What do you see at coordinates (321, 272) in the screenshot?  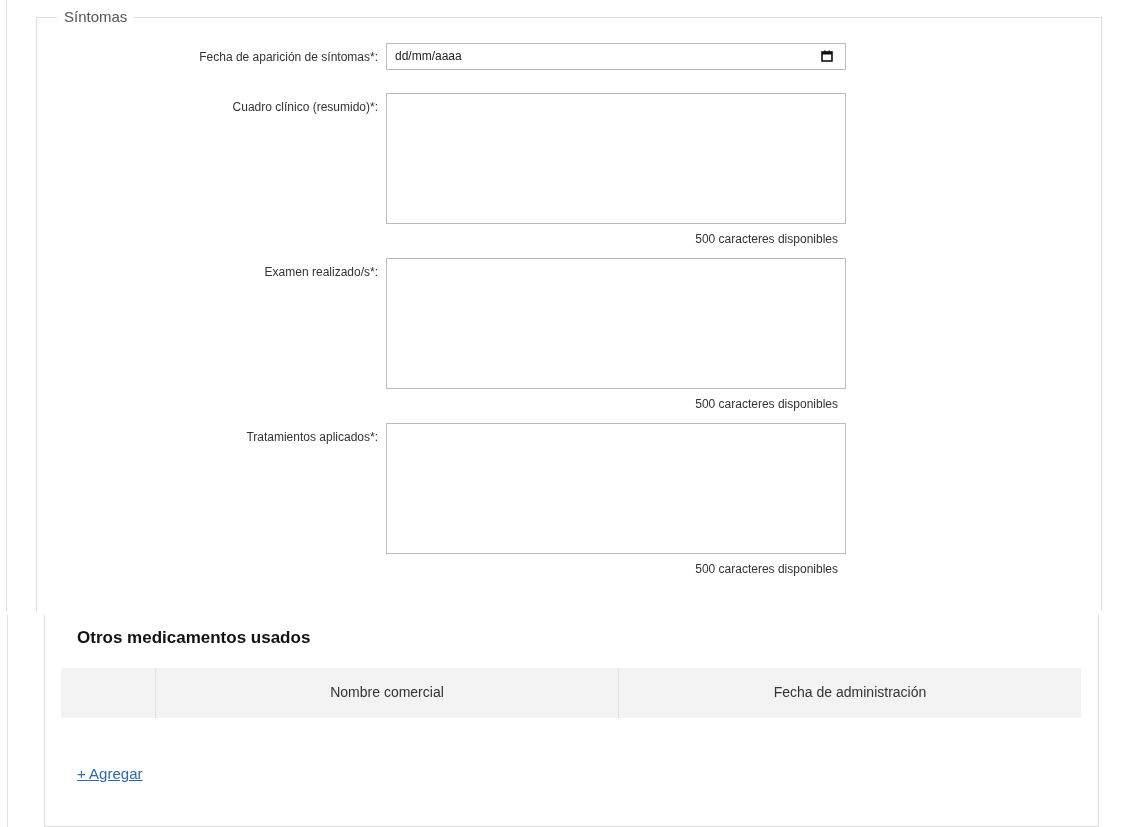 I see `field-label: Examen realizado/s*:` at bounding box center [321, 272].